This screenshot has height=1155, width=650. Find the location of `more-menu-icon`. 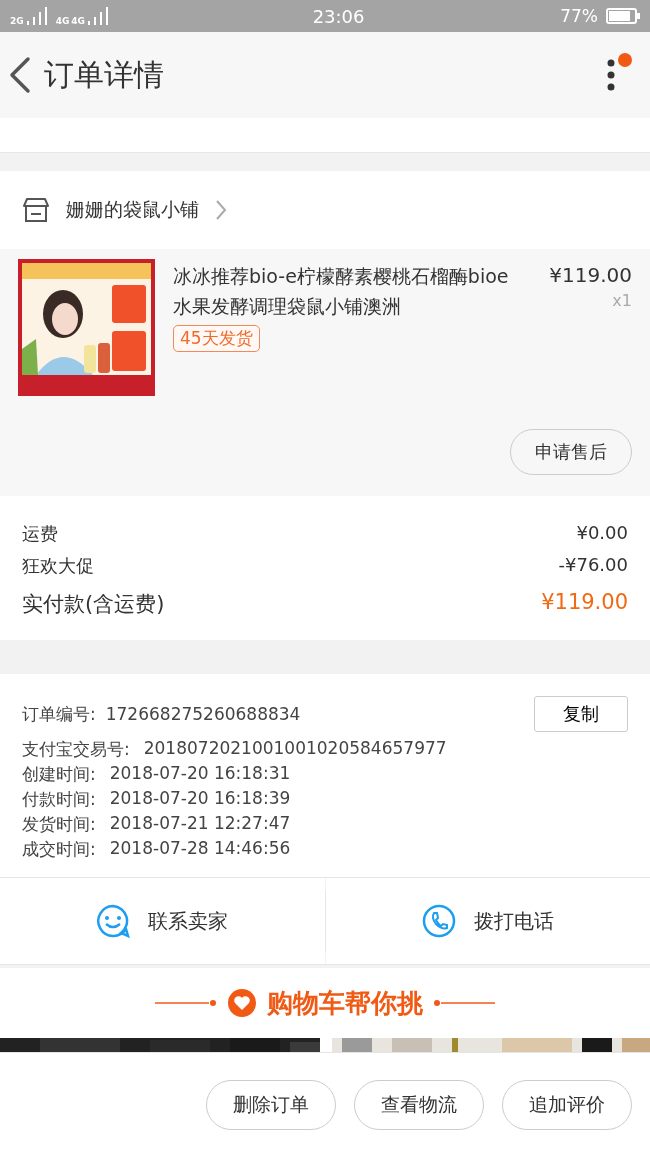

more-menu-icon is located at coordinates (611, 75).